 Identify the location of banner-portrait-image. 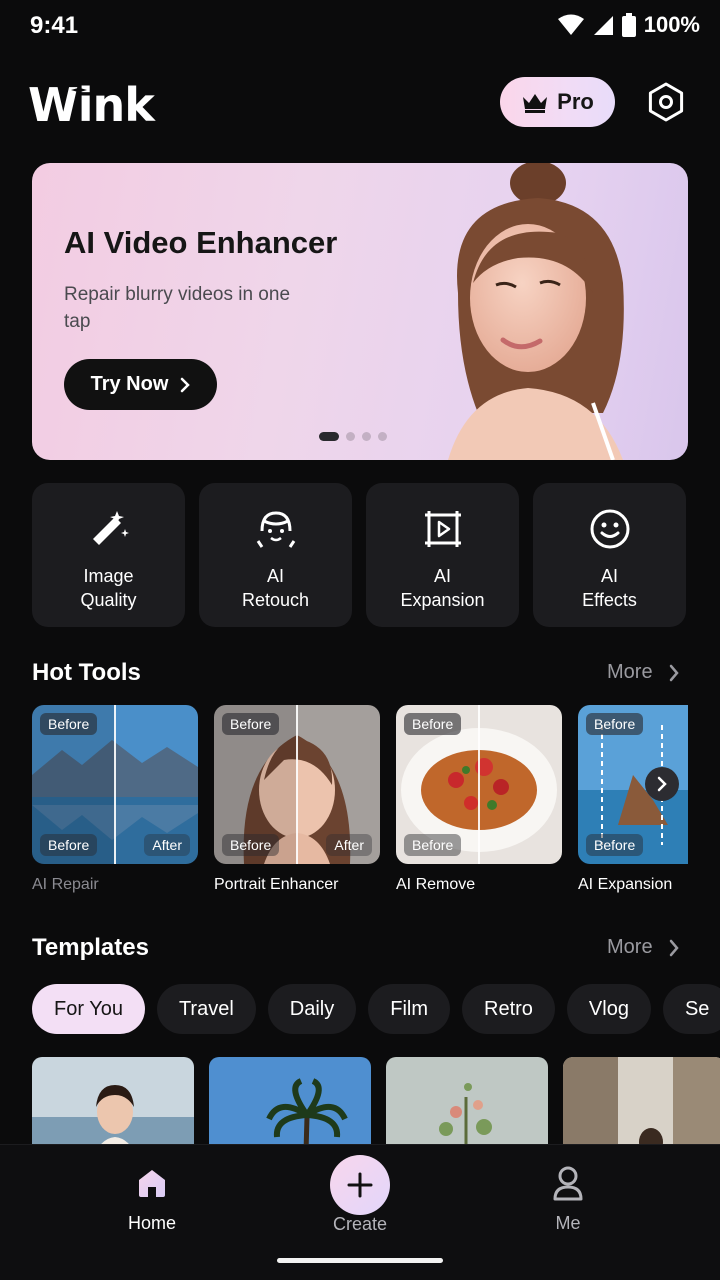
(536, 311).